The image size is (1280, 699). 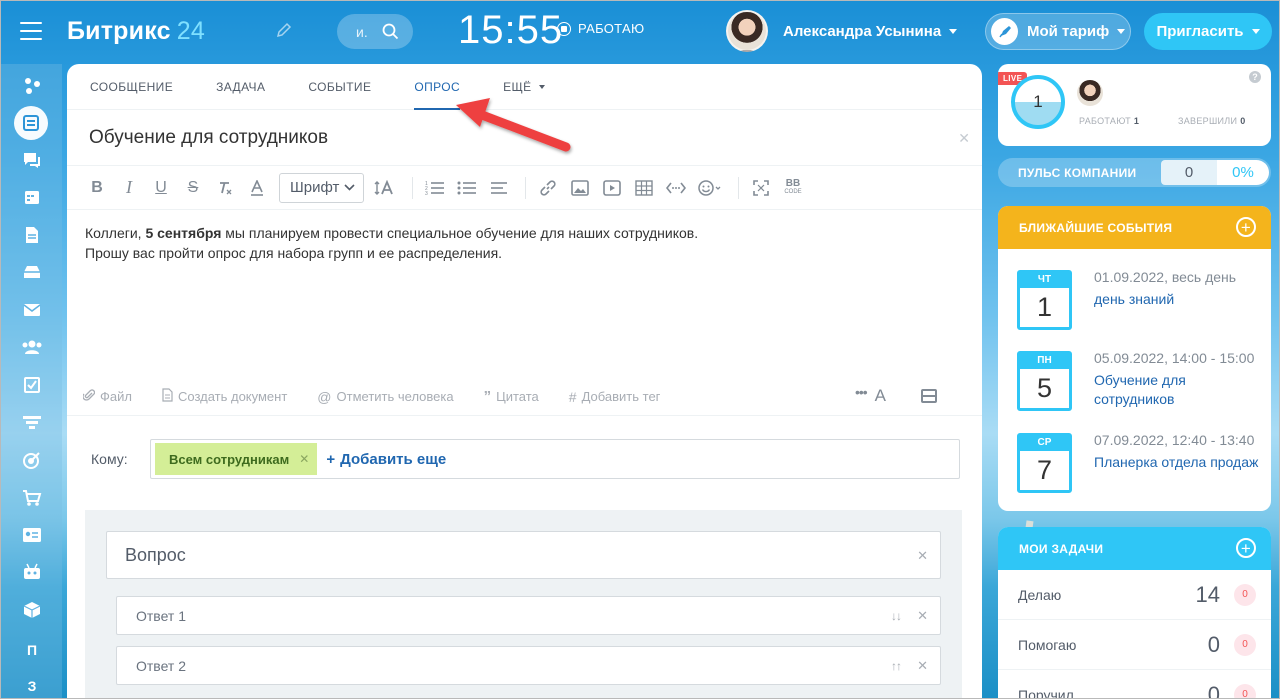 What do you see at coordinates (339, 87) in the screenshot?
I see `tab-event: СОБЫТИЕ` at bounding box center [339, 87].